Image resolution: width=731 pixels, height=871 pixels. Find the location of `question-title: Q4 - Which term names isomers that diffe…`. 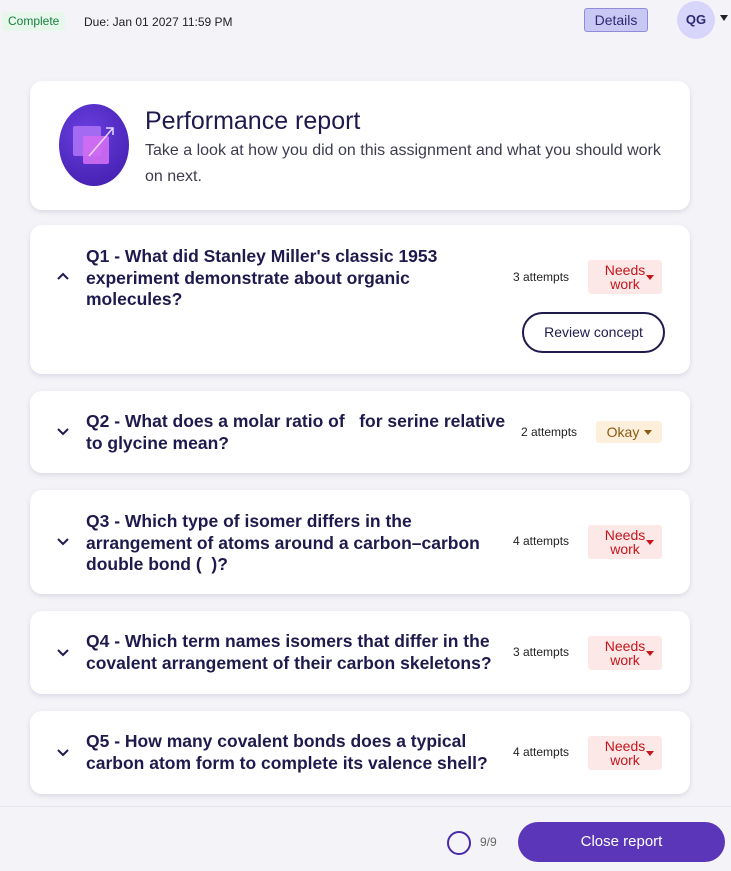

question-title: Q4 - Which term names isomers that diffe… is located at coordinates (289, 652).